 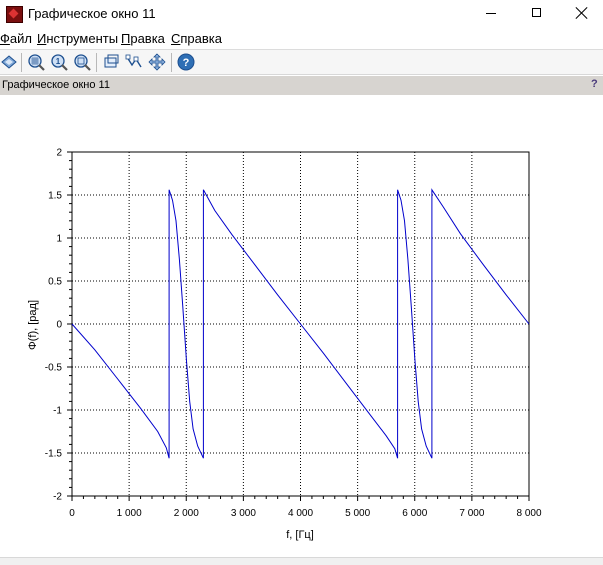 What do you see at coordinates (54, 454) in the screenshot?
I see `y-tick-label: -1.5` at bounding box center [54, 454].